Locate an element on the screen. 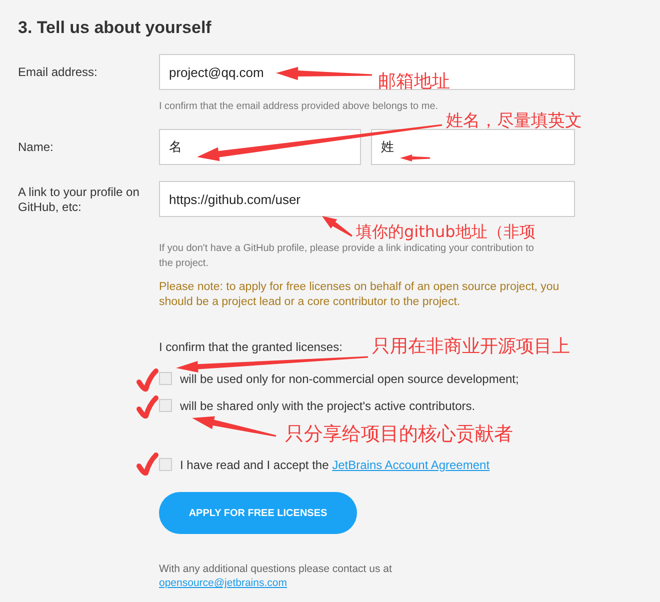  profile-link-field: https://github.com/user is located at coordinates (367, 199).